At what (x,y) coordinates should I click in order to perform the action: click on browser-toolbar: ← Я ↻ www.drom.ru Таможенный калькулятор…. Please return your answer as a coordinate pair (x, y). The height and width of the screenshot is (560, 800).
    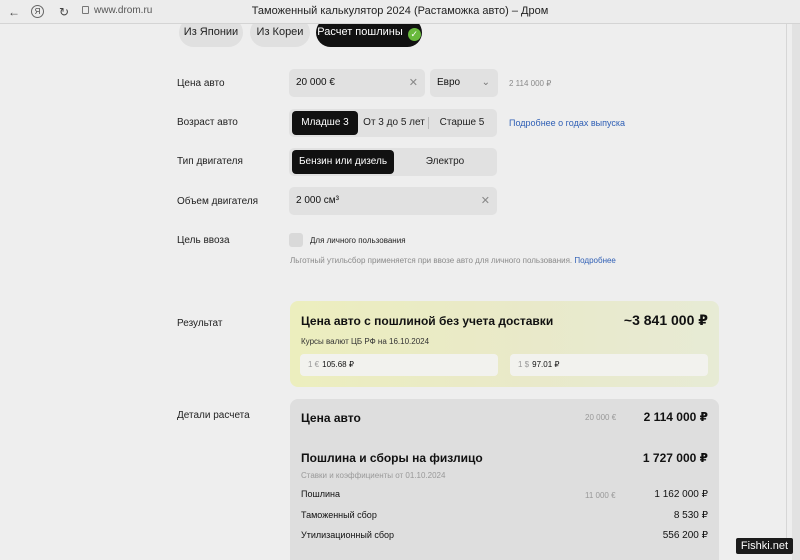
    Looking at the image, I should click on (400, 12).